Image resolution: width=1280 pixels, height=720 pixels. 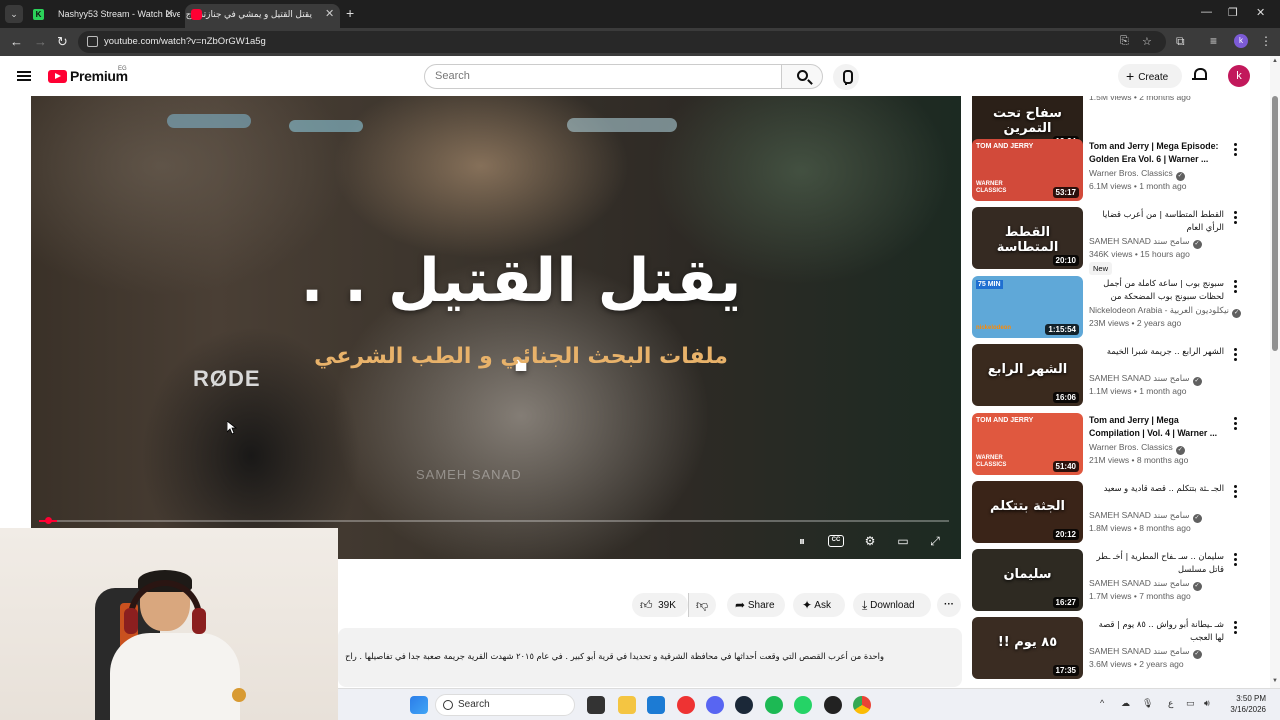 What do you see at coordinates (660, 605) in the screenshot?
I see `like-button: 👍︎ 39K` at bounding box center [660, 605].